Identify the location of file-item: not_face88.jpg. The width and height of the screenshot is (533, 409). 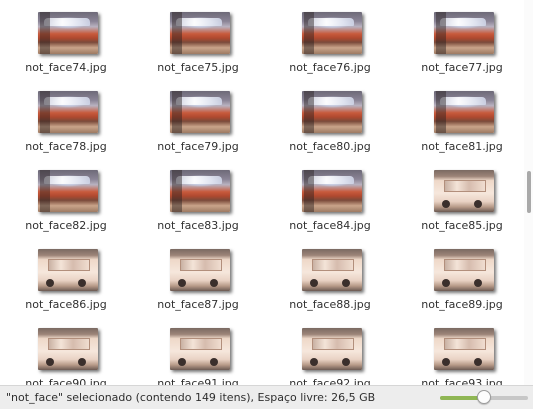
(330, 288).